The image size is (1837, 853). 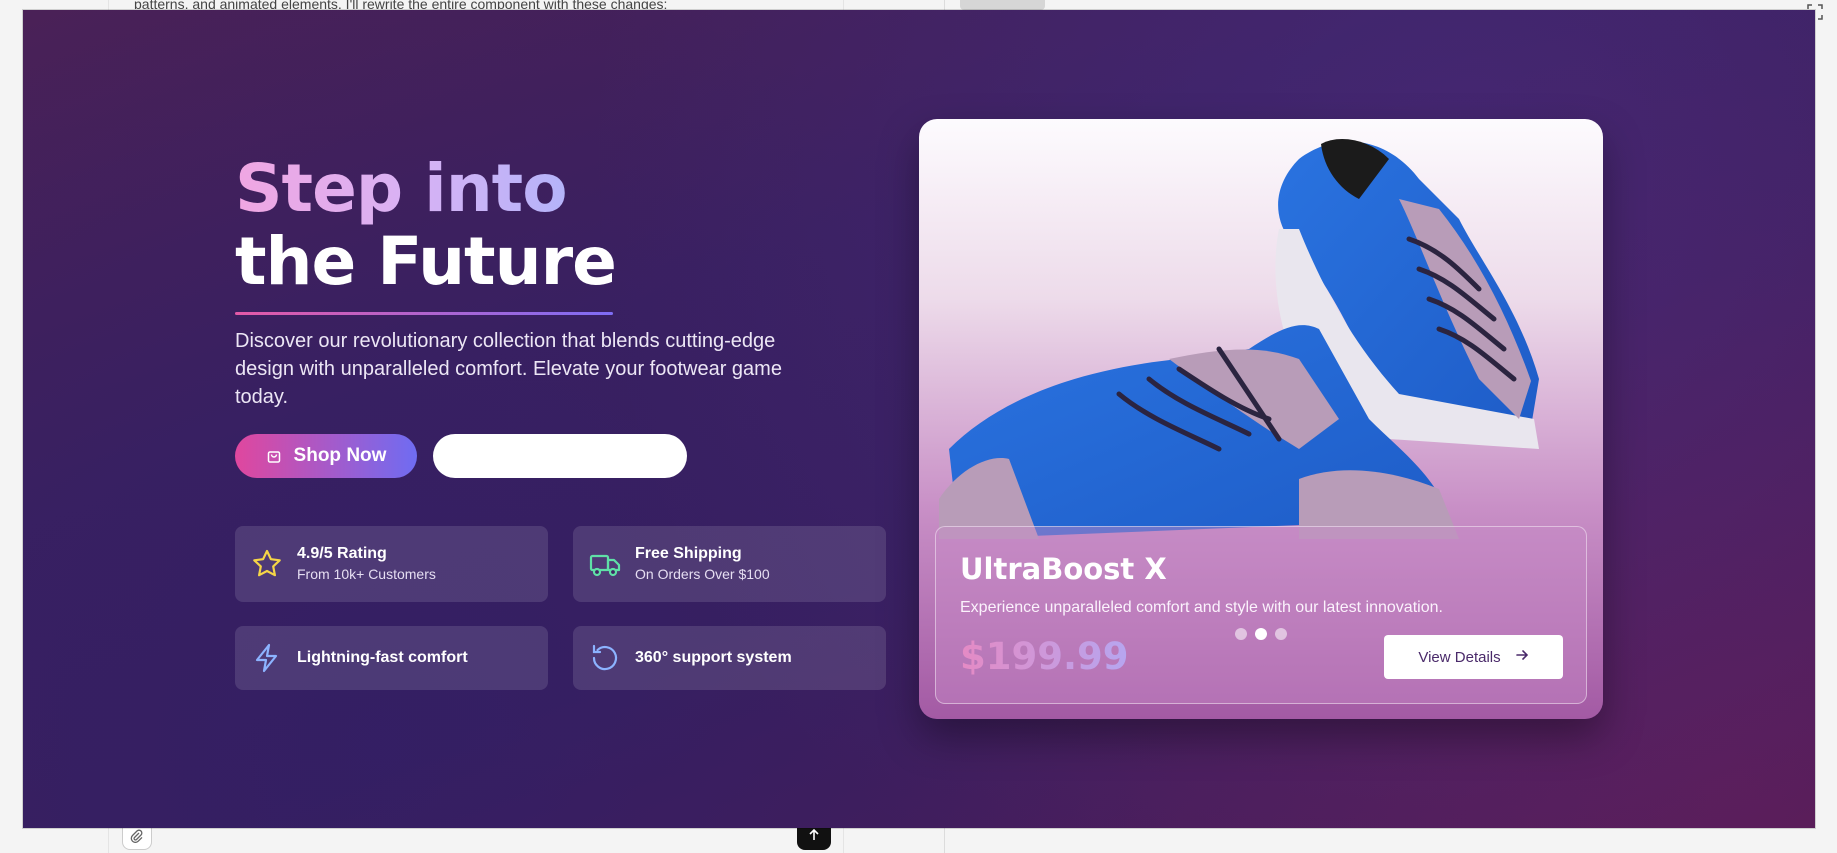 What do you see at coordinates (425, 188) in the screenshot?
I see `hero-title-line1: Step into` at bounding box center [425, 188].